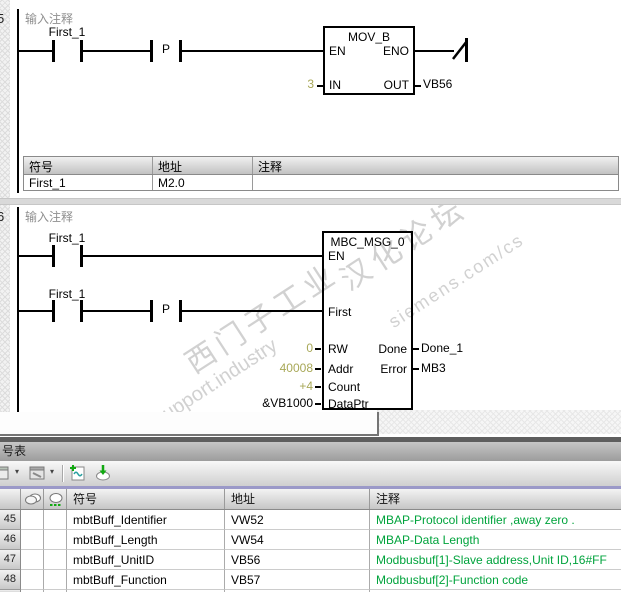 Image resolution: width=621 pixels, height=592 pixels. What do you see at coordinates (499, 422) in the screenshot?
I see `page-boundary-area` at bounding box center [499, 422].